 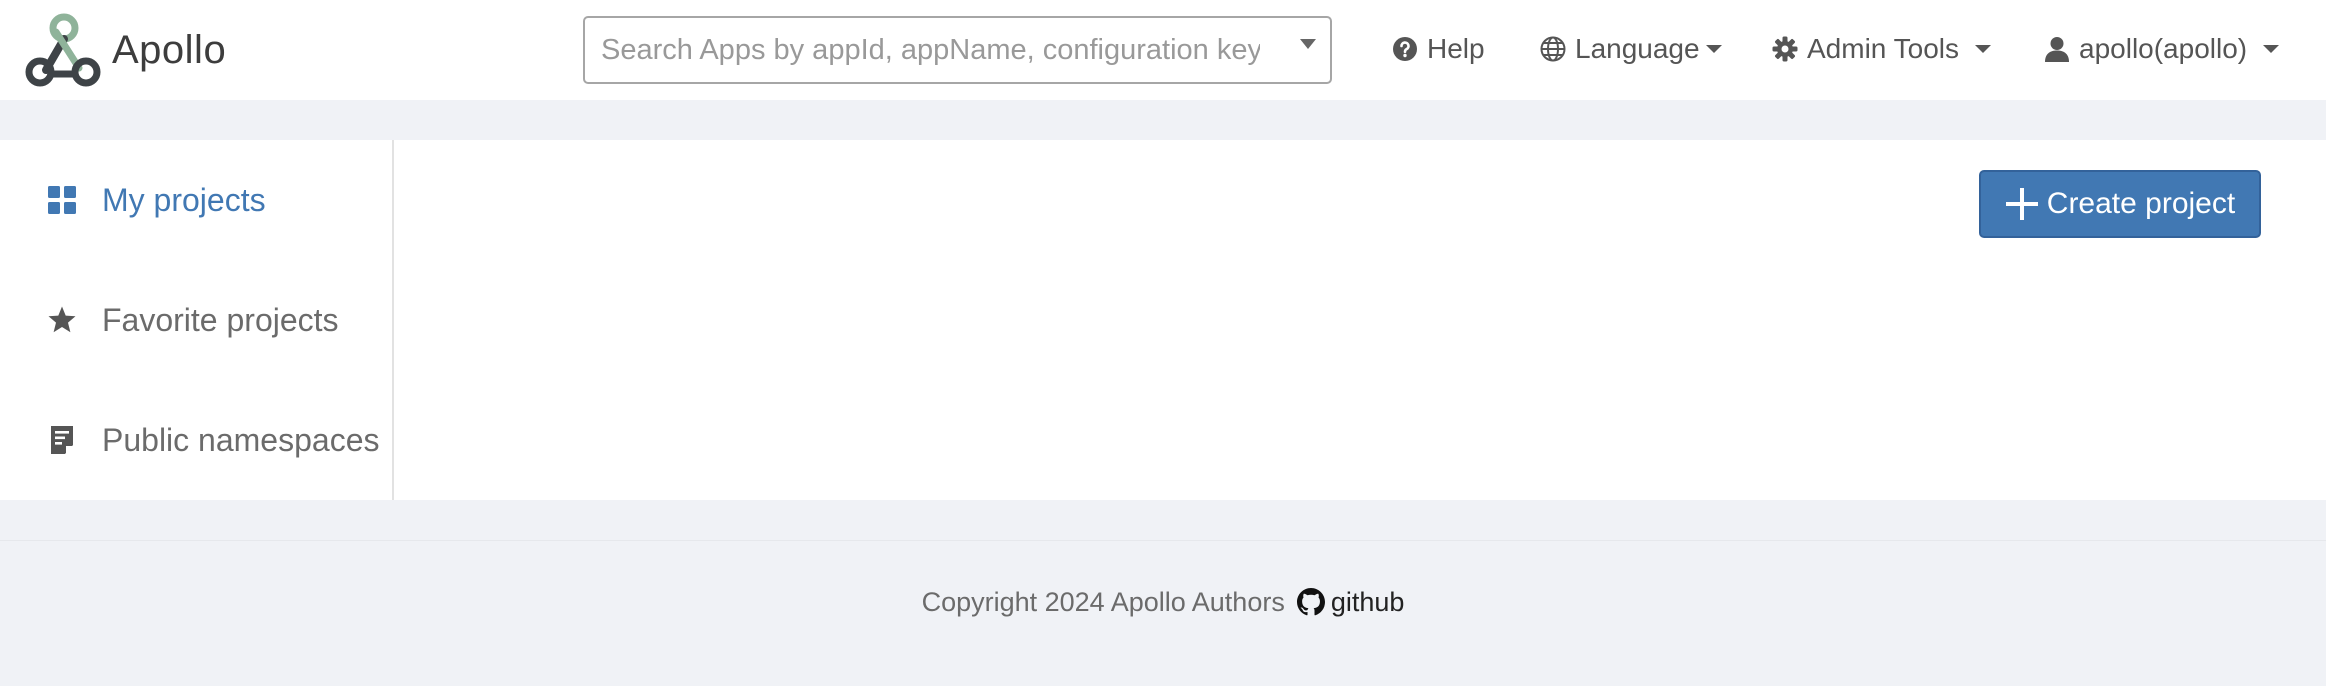 I want to click on help-label: Help, so click(x=1456, y=48).